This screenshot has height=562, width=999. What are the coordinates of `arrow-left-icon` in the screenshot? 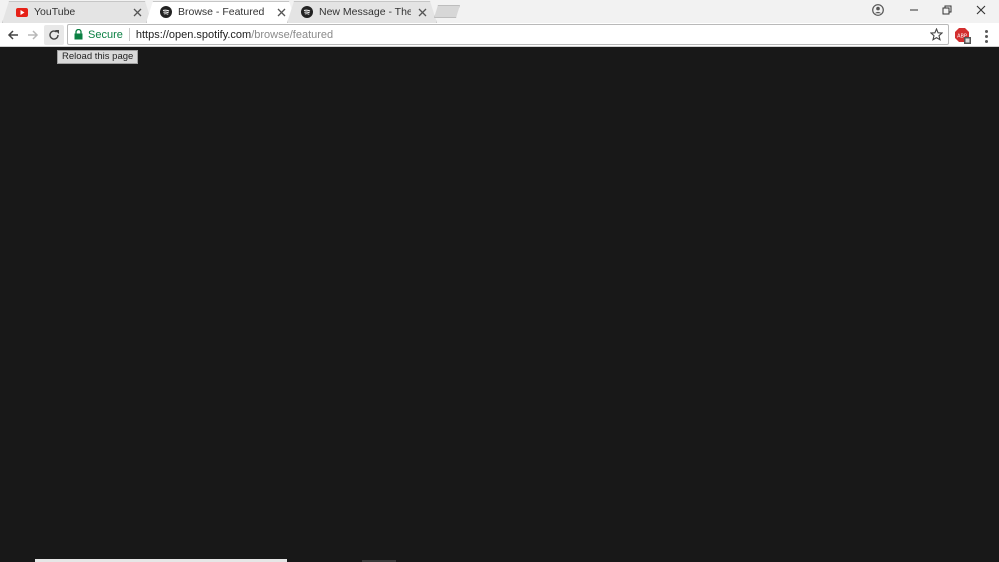 It's located at (12, 35).